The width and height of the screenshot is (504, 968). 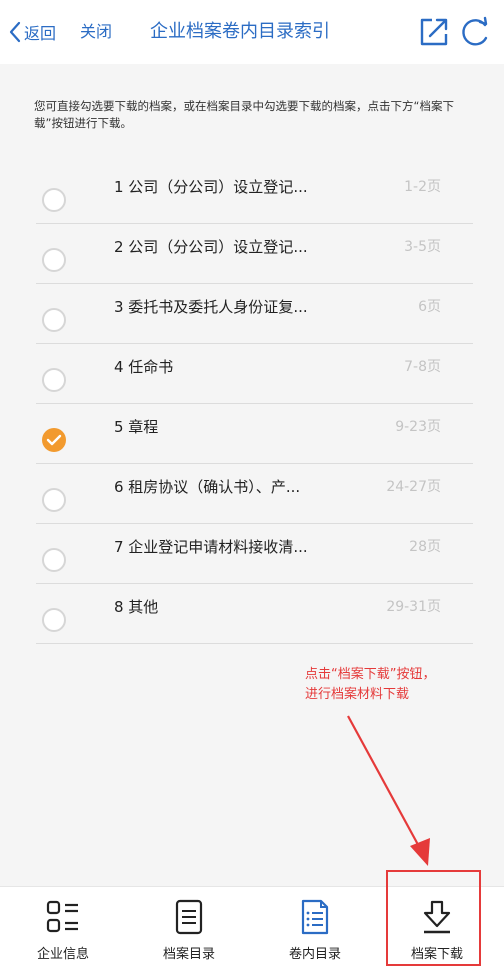 I want to click on tab-company-info: 企业信息, so click(x=63, y=927).